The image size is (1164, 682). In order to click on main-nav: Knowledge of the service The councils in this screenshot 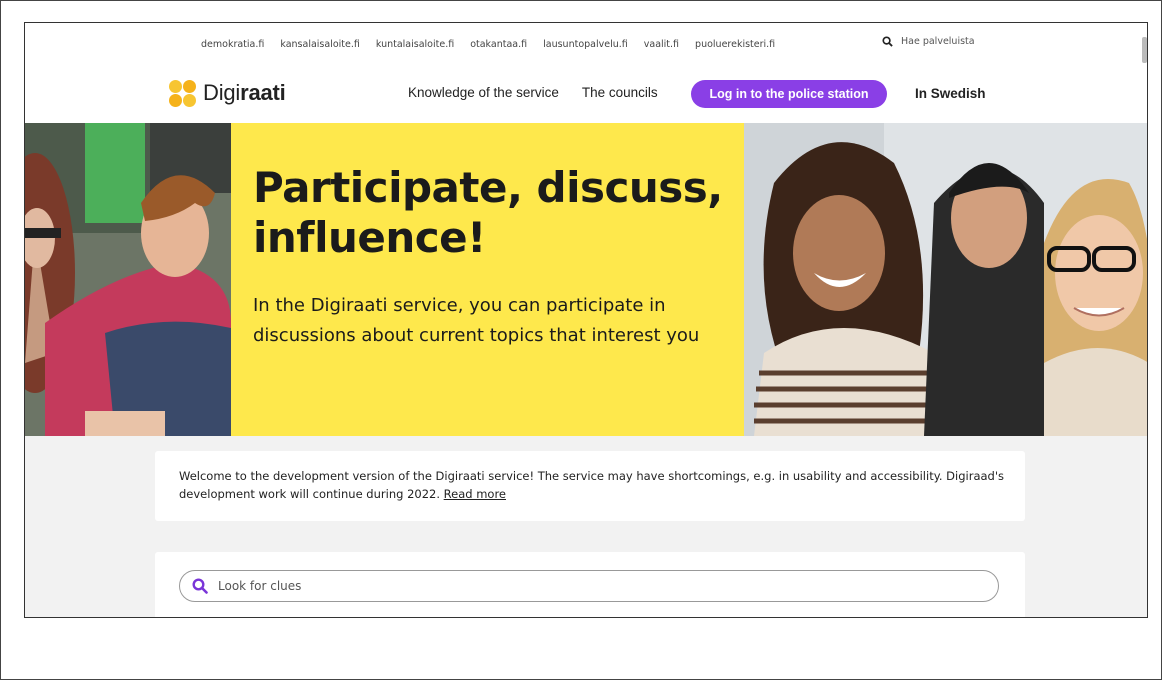, I will do `click(533, 92)`.